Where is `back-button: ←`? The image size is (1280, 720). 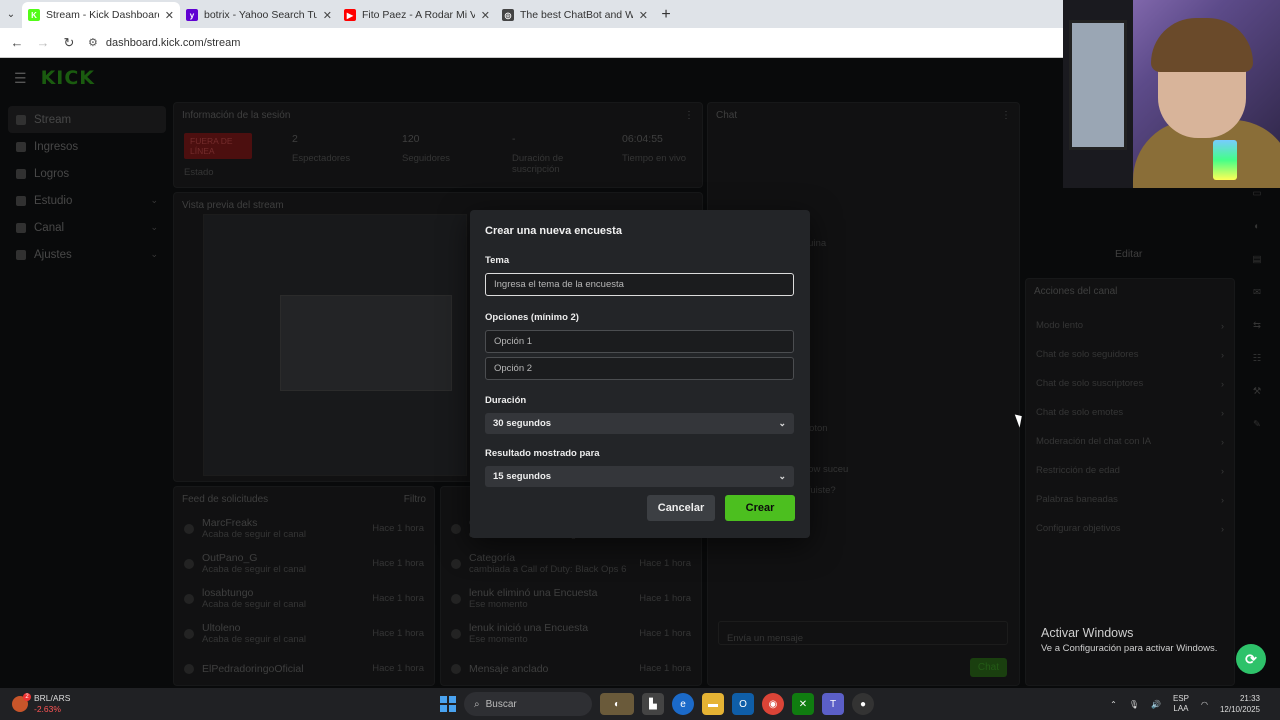
back-button: ← is located at coordinates (17, 43).